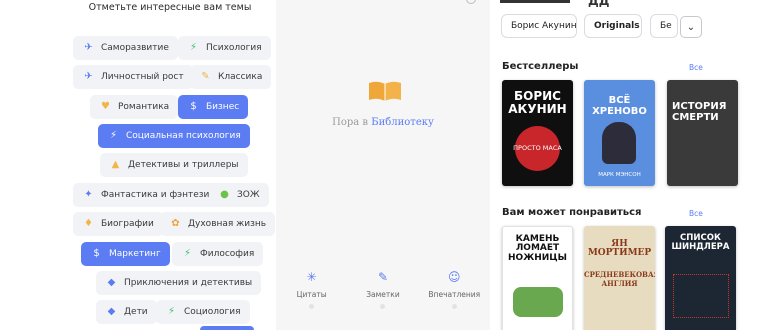 Image resolution: width=770 pixels, height=330 pixels. Describe the element at coordinates (231, 77) in the screenshot. I see `topic-chip-klassika: ✎ Классика` at that location.